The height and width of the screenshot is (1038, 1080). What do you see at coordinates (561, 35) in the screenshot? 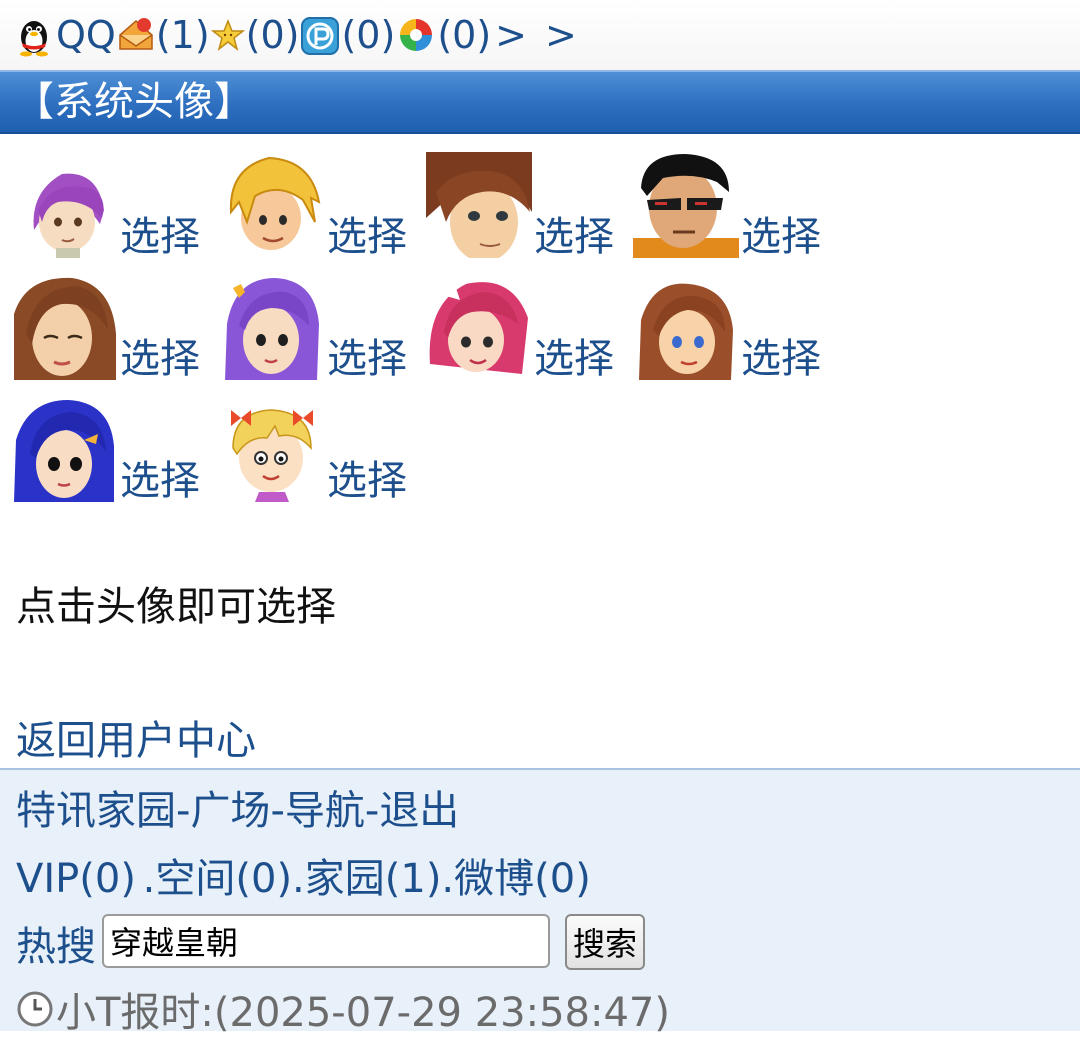
I see `more-link-2: >` at bounding box center [561, 35].